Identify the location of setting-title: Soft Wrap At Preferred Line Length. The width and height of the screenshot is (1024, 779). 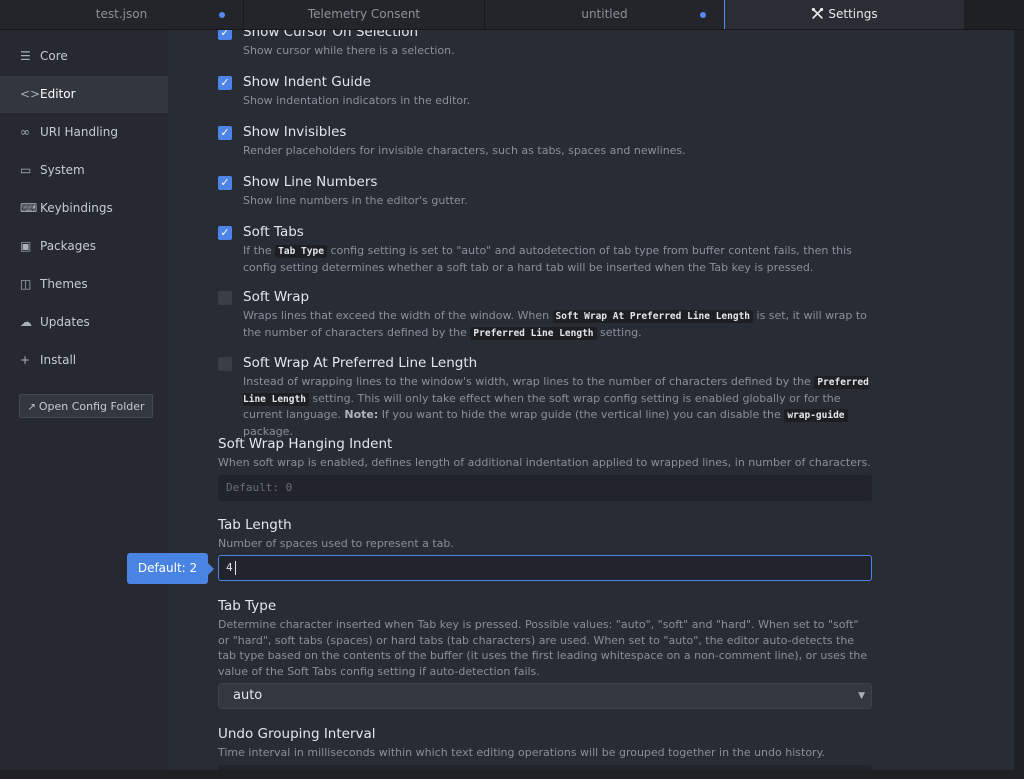
(360, 363).